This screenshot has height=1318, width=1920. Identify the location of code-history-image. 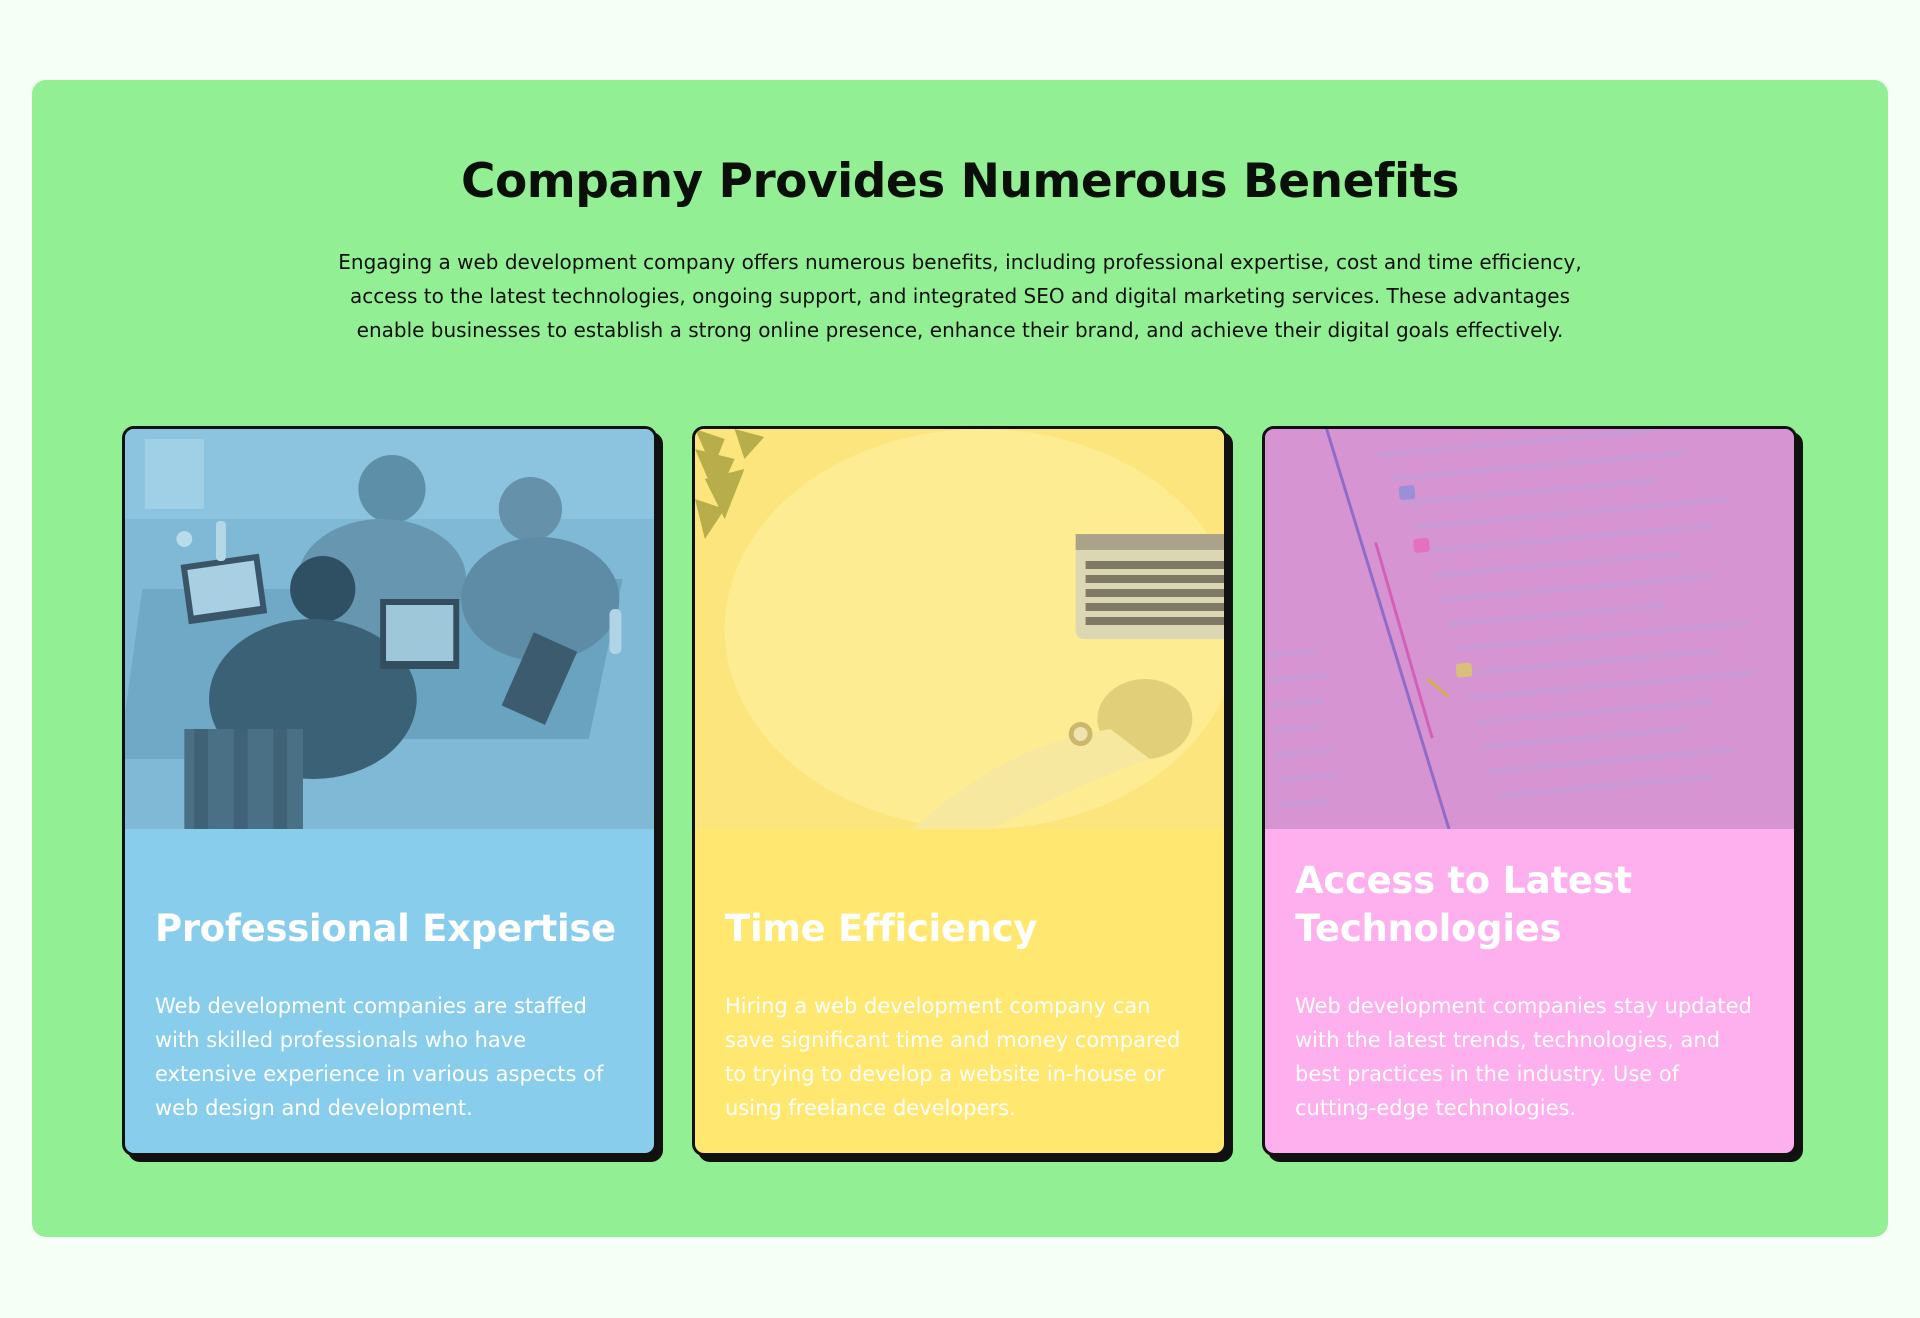
(1529, 629).